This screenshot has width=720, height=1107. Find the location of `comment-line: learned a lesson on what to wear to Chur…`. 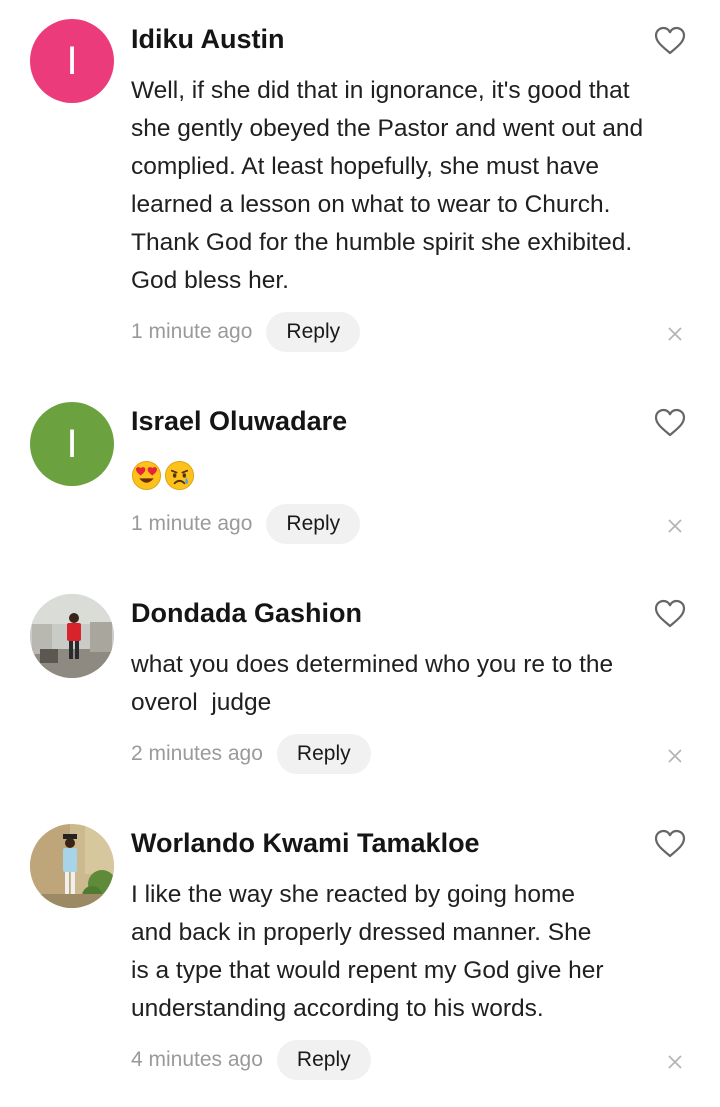

comment-line: learned a lesson on what to wear to Chur… is located at coordinates (371, 204).